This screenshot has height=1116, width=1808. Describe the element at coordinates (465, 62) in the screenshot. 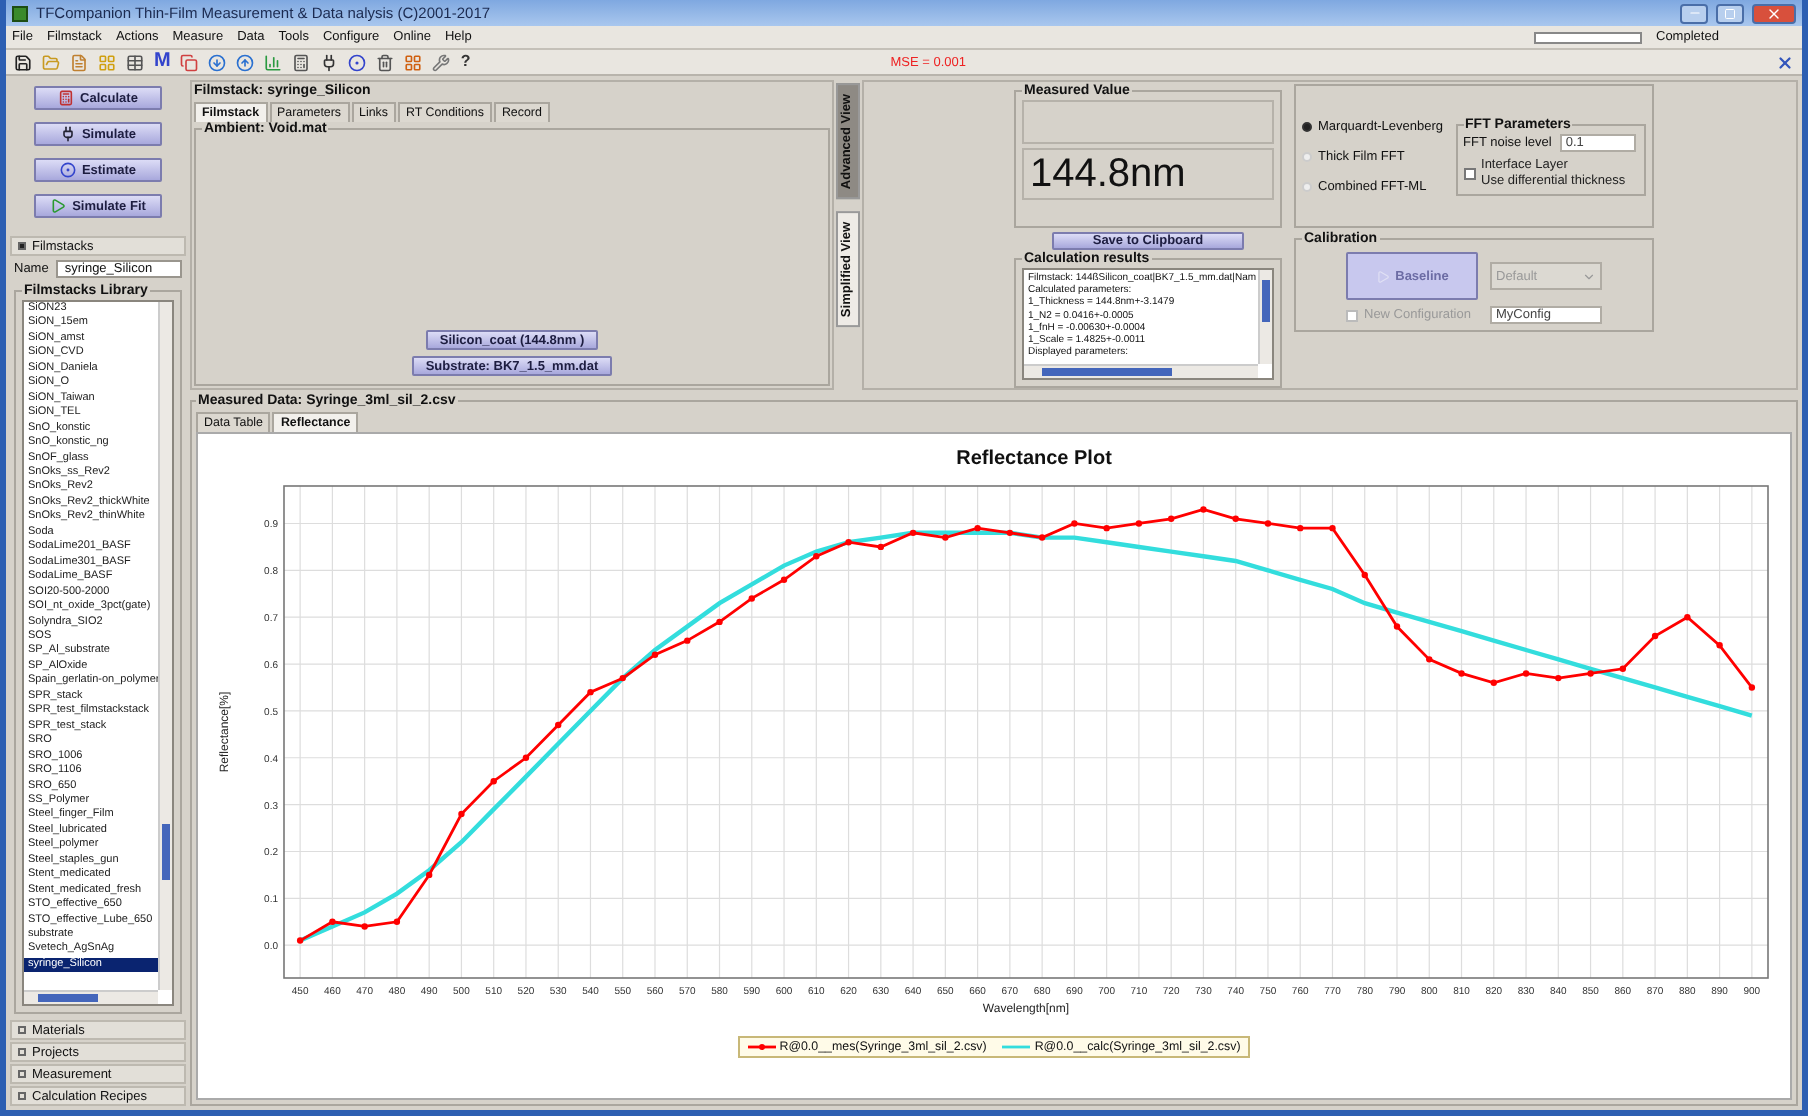

I see `help-button: ?` at that location.